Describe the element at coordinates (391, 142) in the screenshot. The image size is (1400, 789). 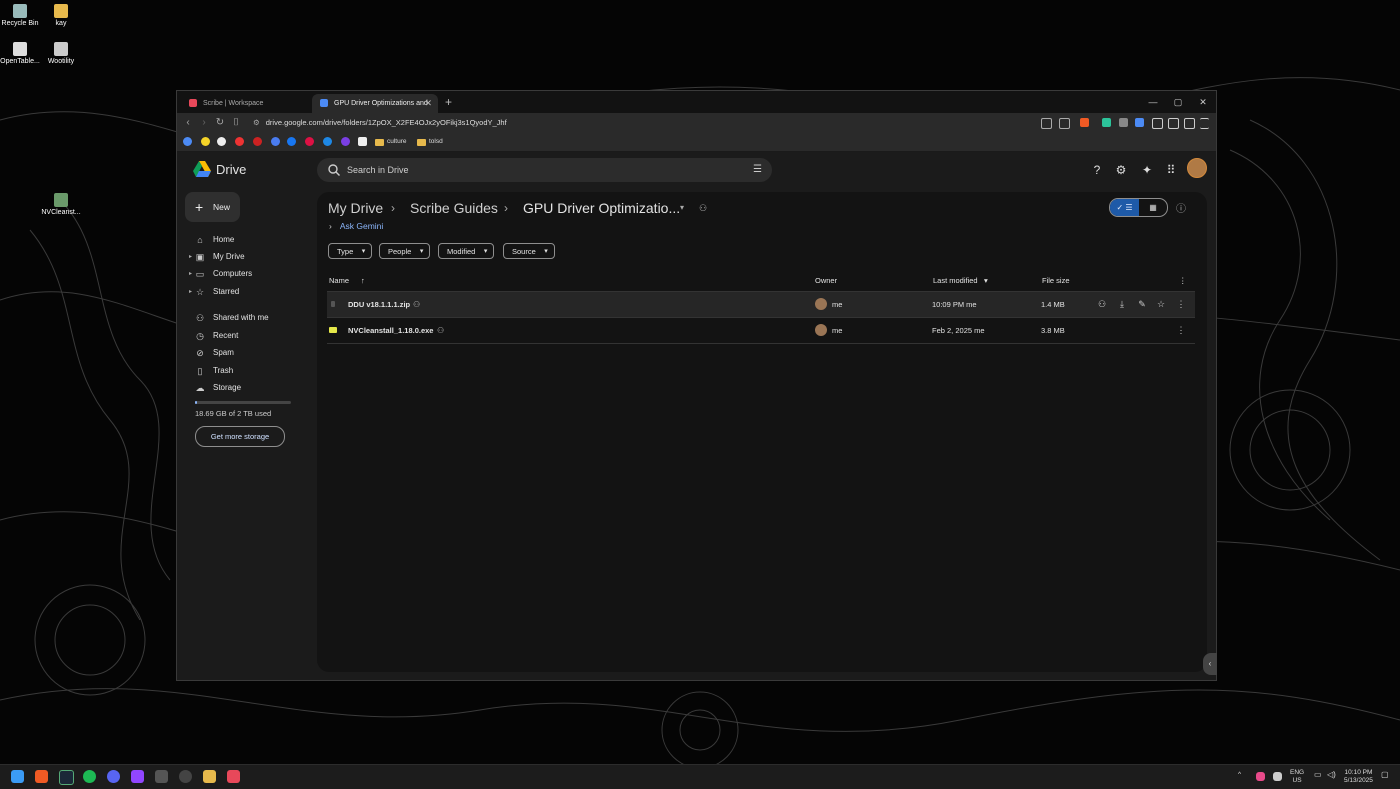
I see `bookmark-folder-culture: culture` at that location.